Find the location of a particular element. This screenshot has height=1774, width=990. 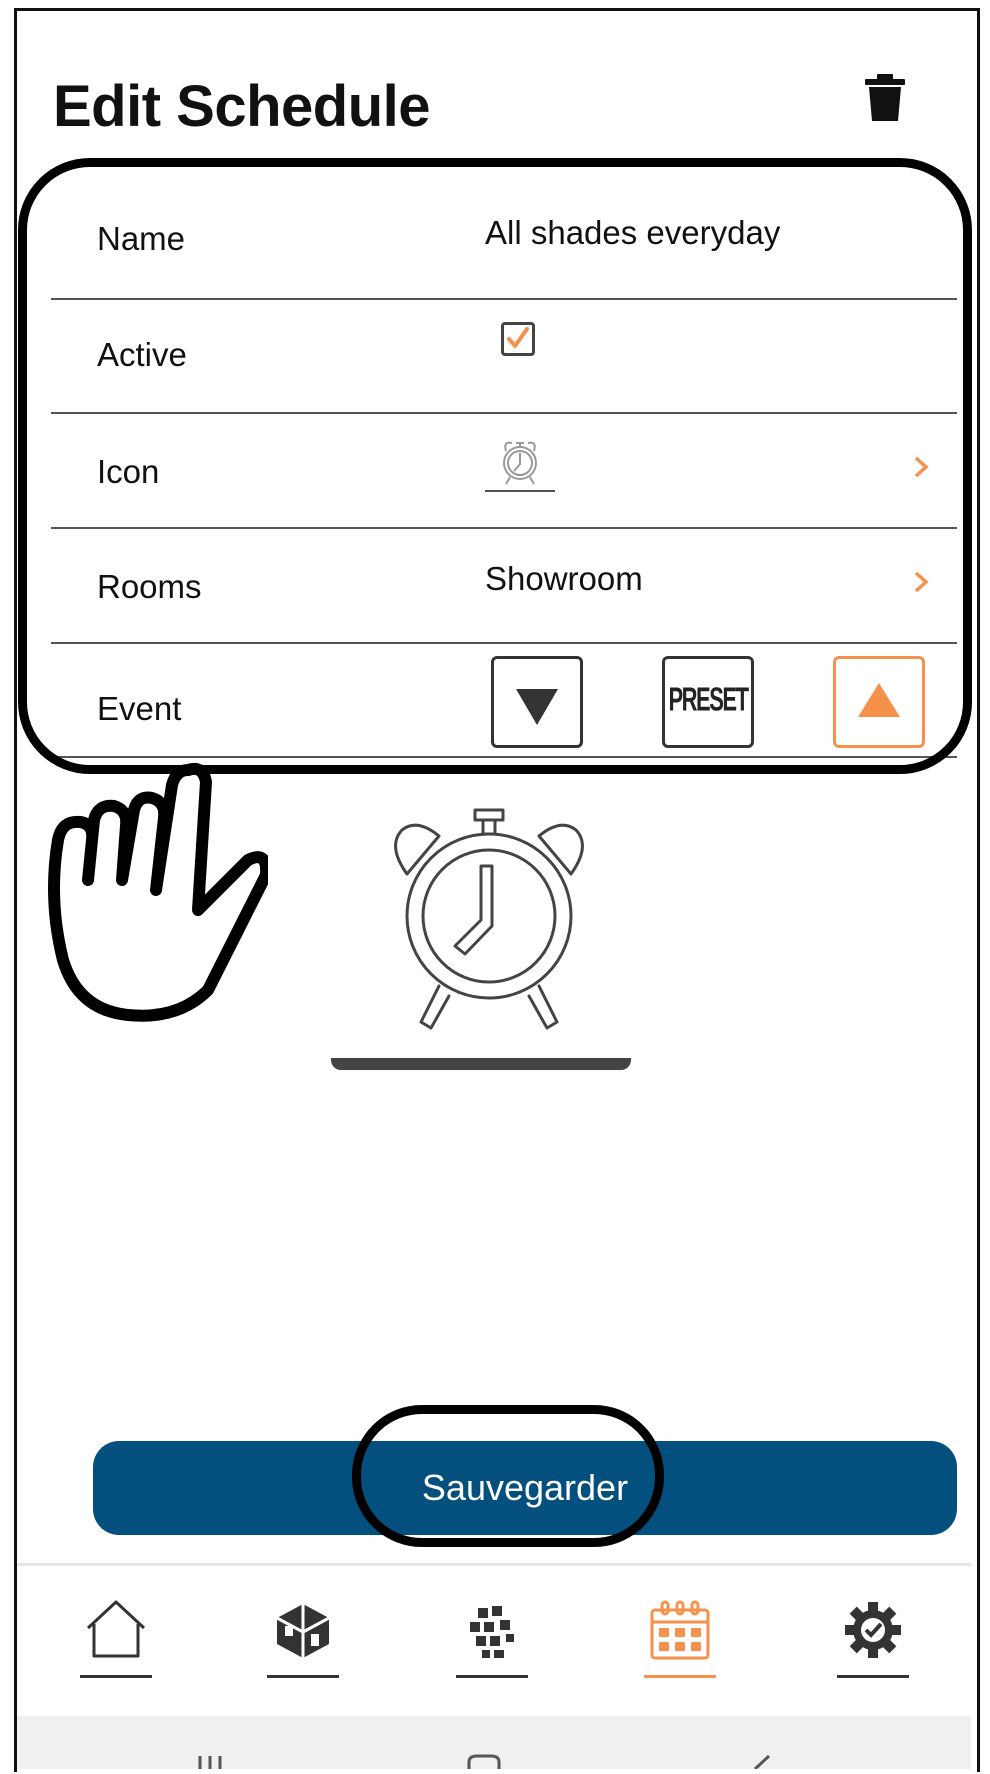

settings-gear-icon is located at coordinates (873, 1630).